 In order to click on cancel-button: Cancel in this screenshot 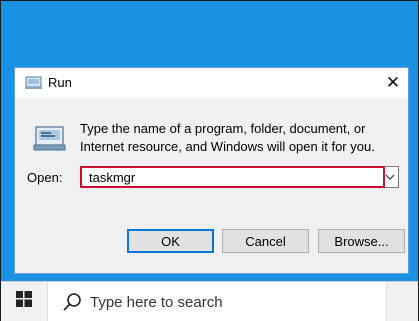, I will do `click(265, 241)`.